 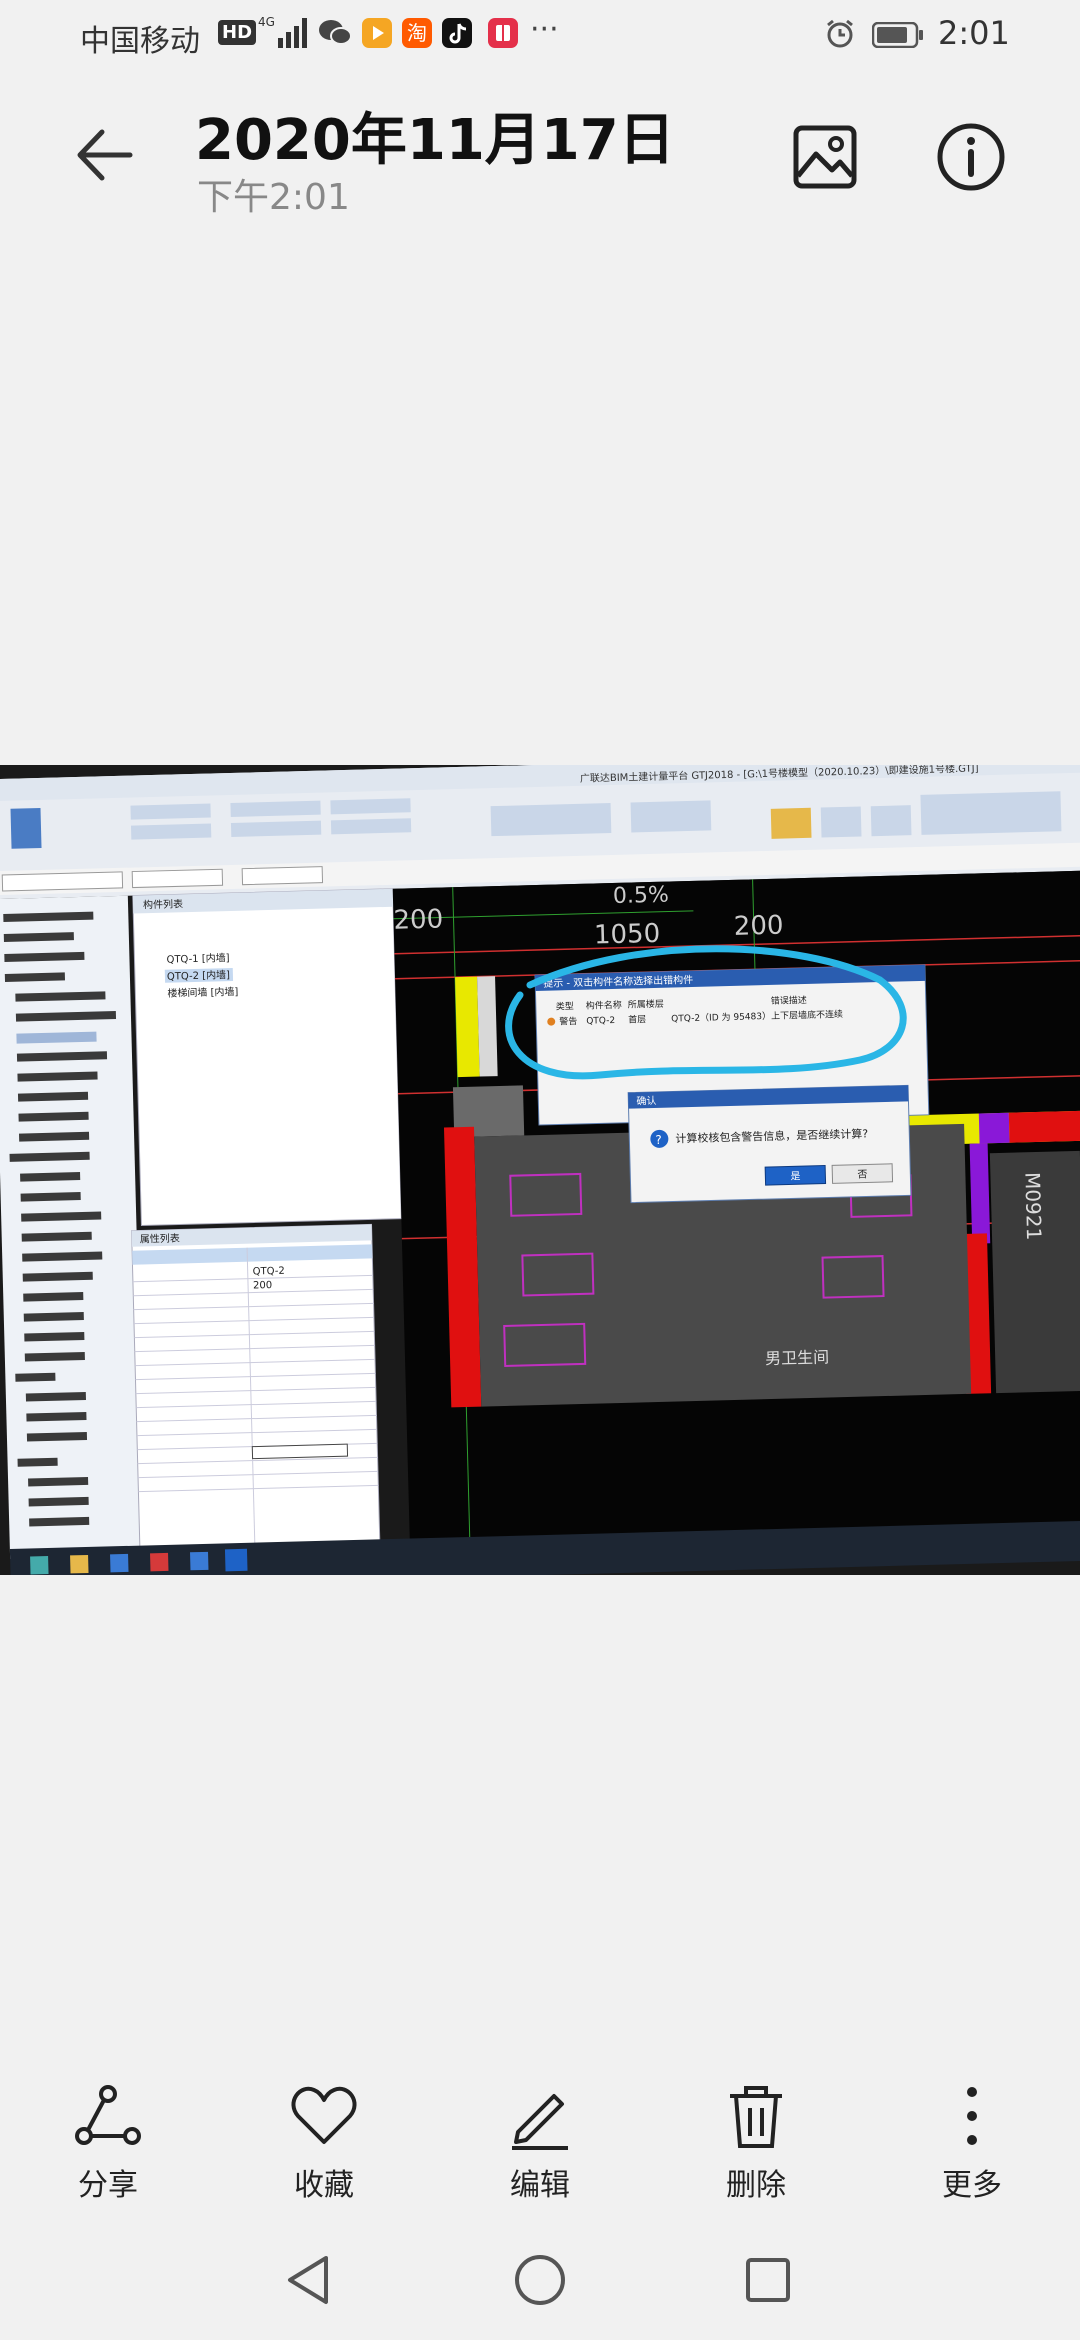 What do you see at coordinates (627, 935) in the screenshot?
I see `dim-1050: 1050` at bounding box center [627, 935].